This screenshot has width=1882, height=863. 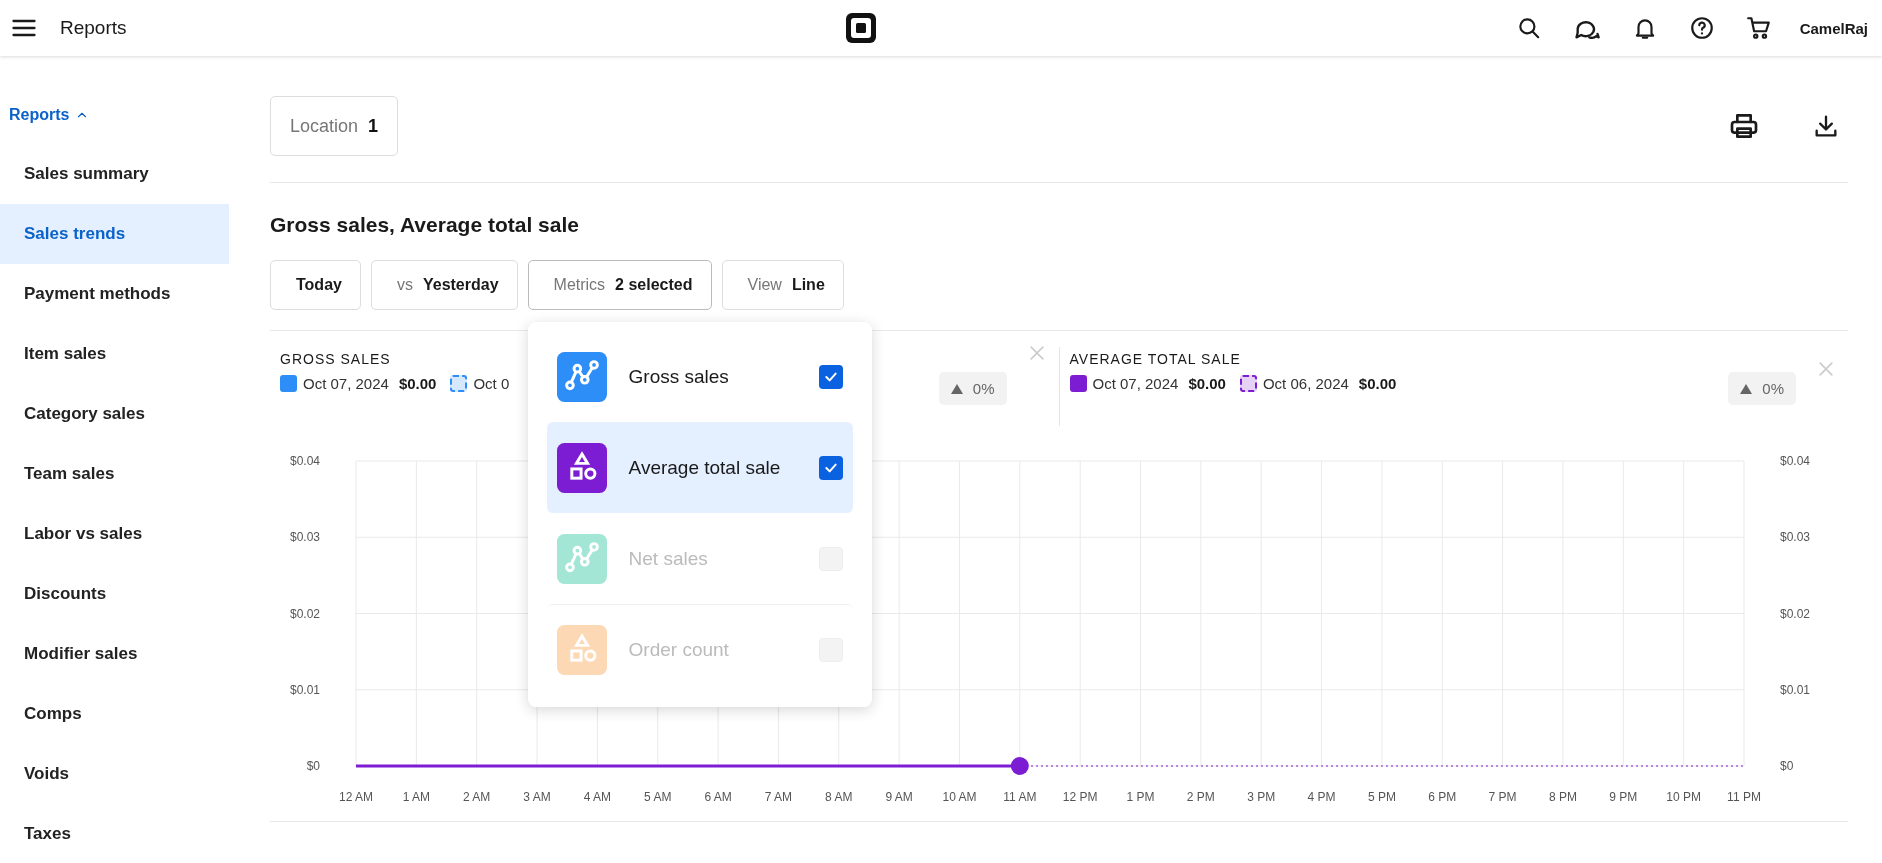 What do you see at coordinates (1321, 797) in the screenshot?
I see `x-axis-label: 4 PM` at bounding box center [1321, 797].